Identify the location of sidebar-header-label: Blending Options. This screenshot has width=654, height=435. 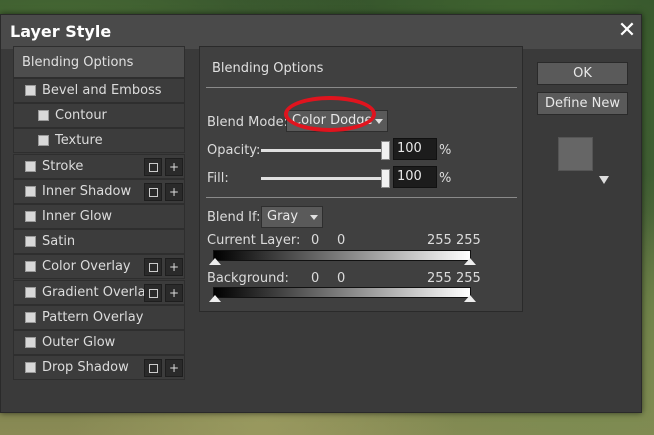
(78, 62).